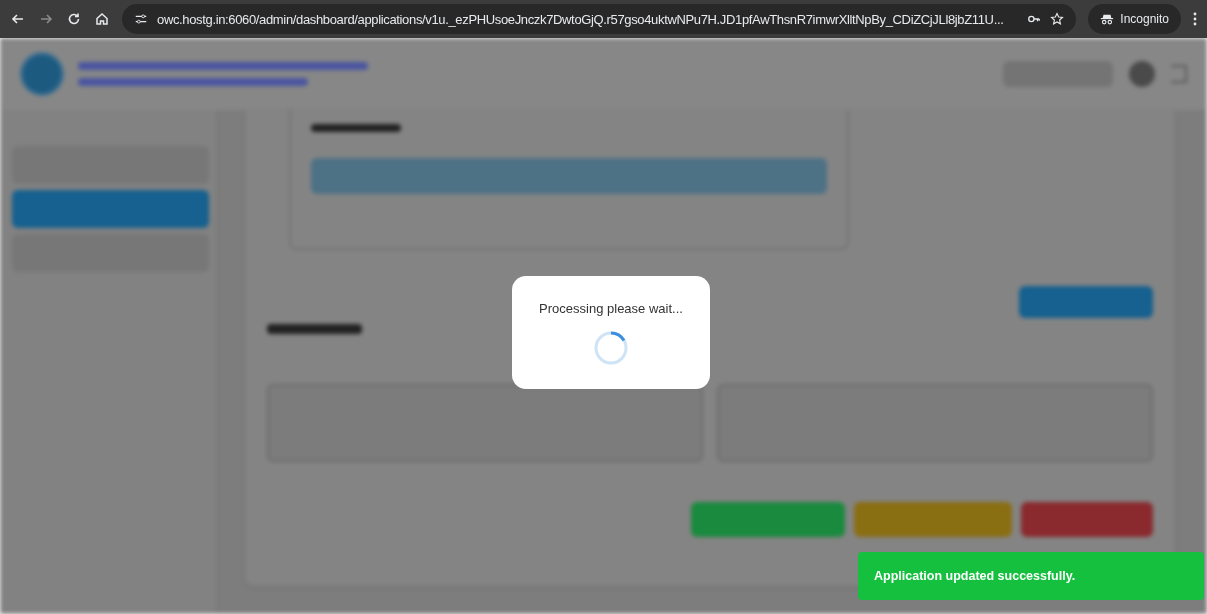  I want to click on blurred-upload-button, so click(569, 176).